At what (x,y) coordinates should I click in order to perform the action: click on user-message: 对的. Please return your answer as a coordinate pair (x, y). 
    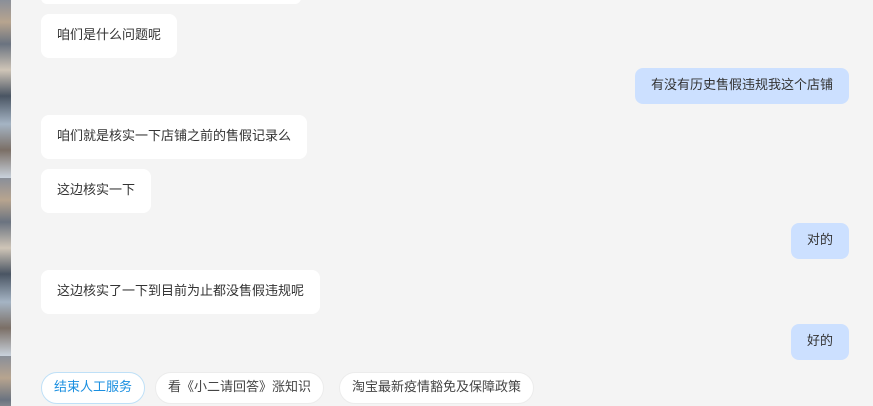
    Looking at the image, I should click on (819, 241).